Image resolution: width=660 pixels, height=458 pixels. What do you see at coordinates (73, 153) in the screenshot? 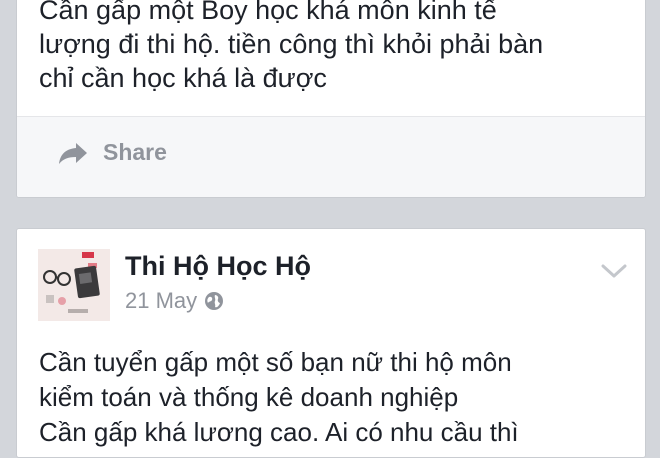
I see `share-arrow-icon` at bounding box center [73, 153].